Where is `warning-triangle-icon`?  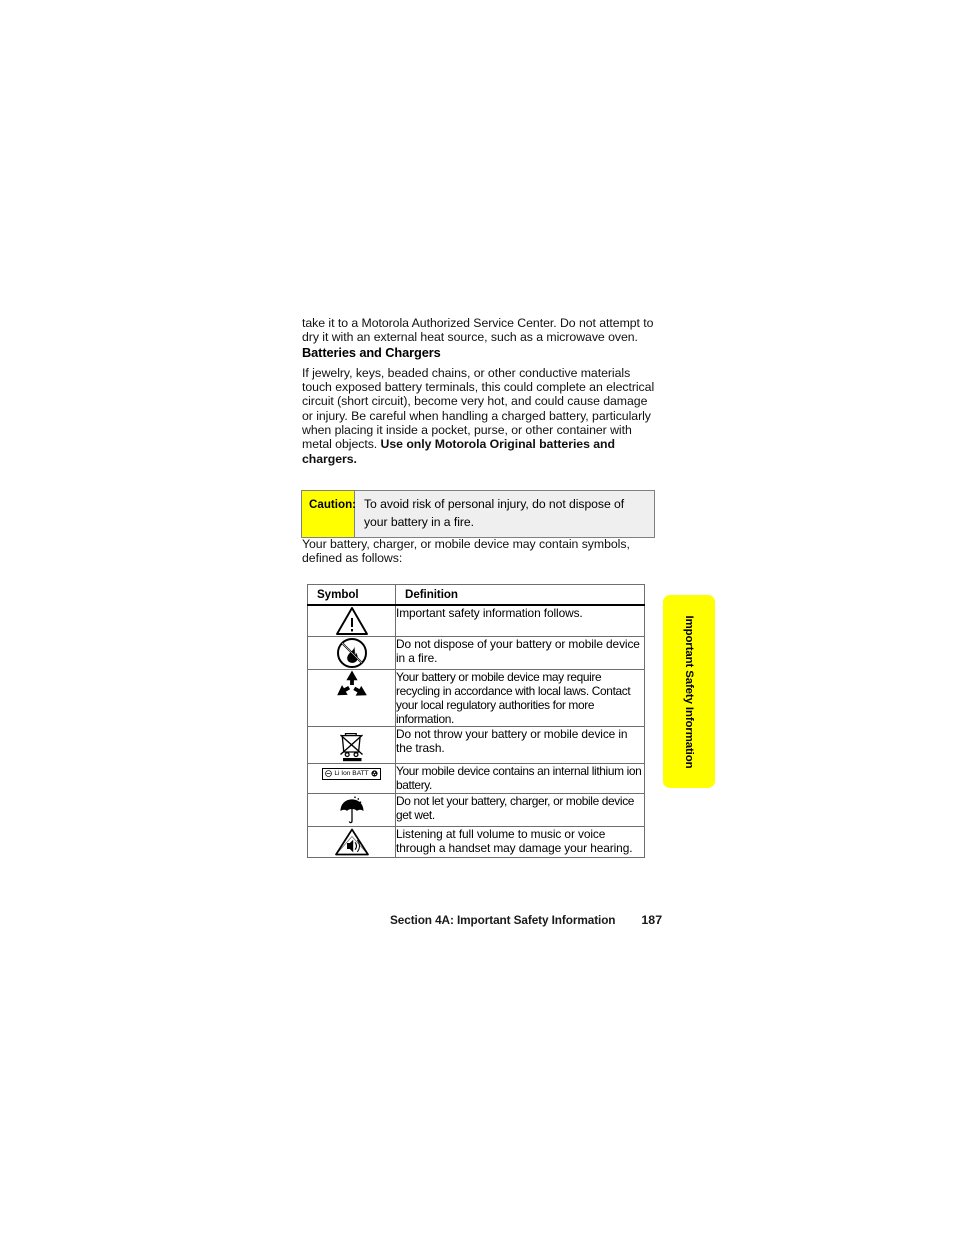
warning-triangle-icon is located at coordinates (351, 621).